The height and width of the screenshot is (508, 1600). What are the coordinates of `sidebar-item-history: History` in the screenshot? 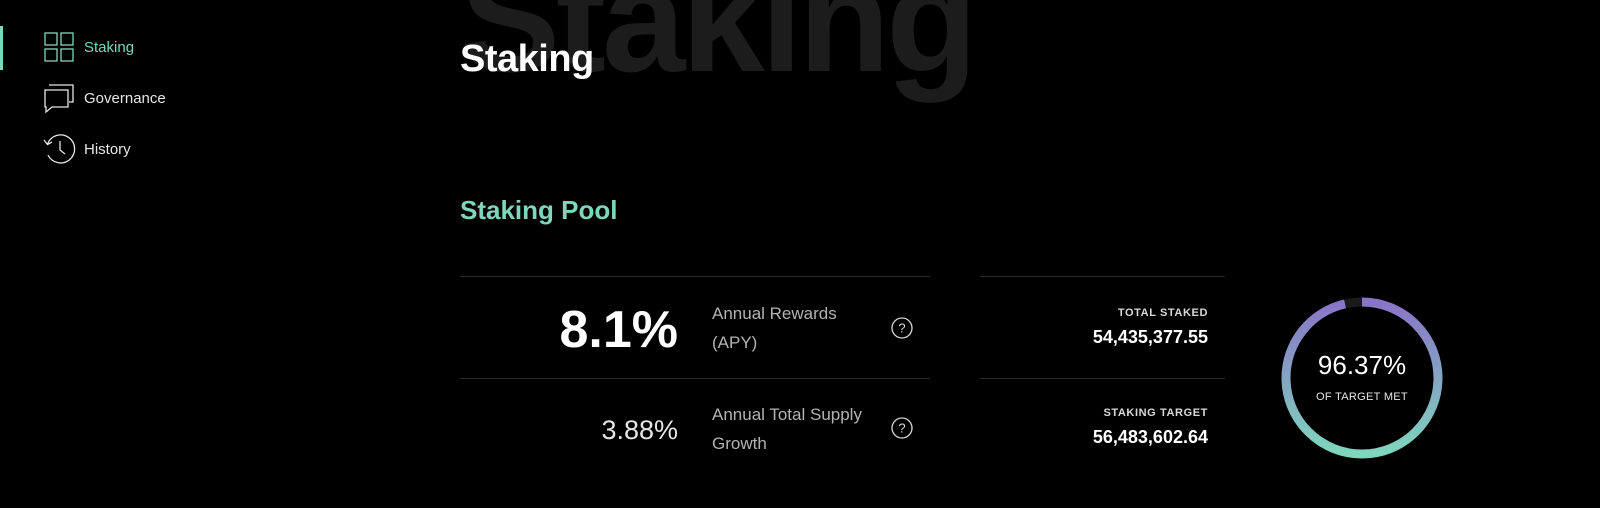 It's located at (86, 149).